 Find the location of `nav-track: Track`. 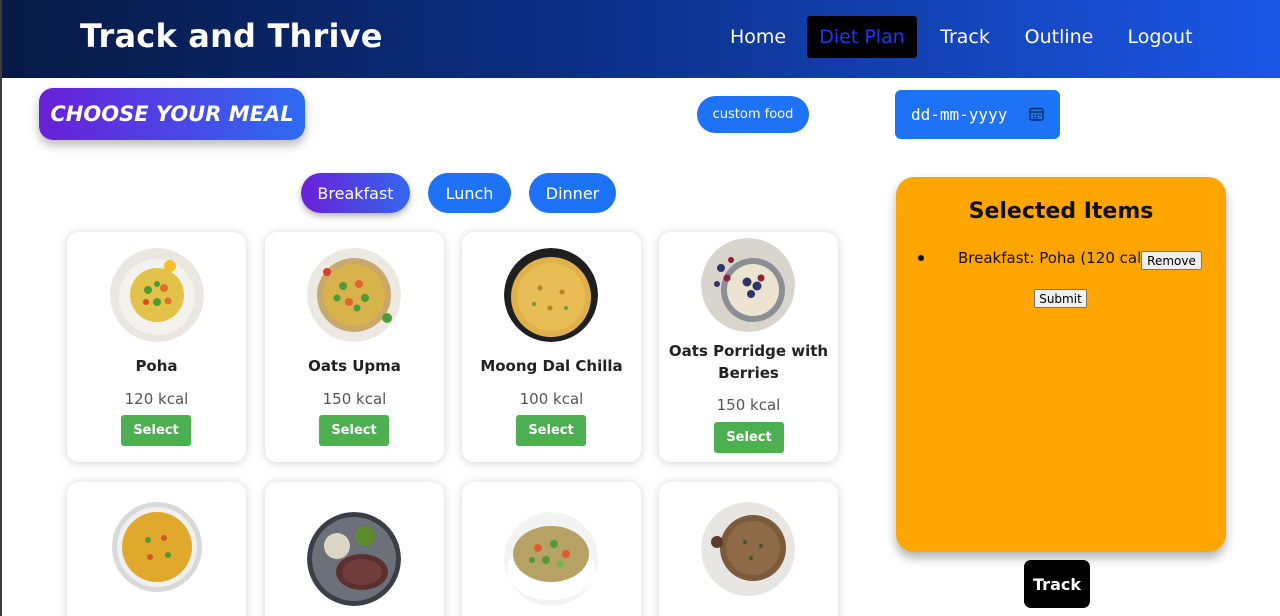

nav-track: Track is located at coordinates (965, 37).